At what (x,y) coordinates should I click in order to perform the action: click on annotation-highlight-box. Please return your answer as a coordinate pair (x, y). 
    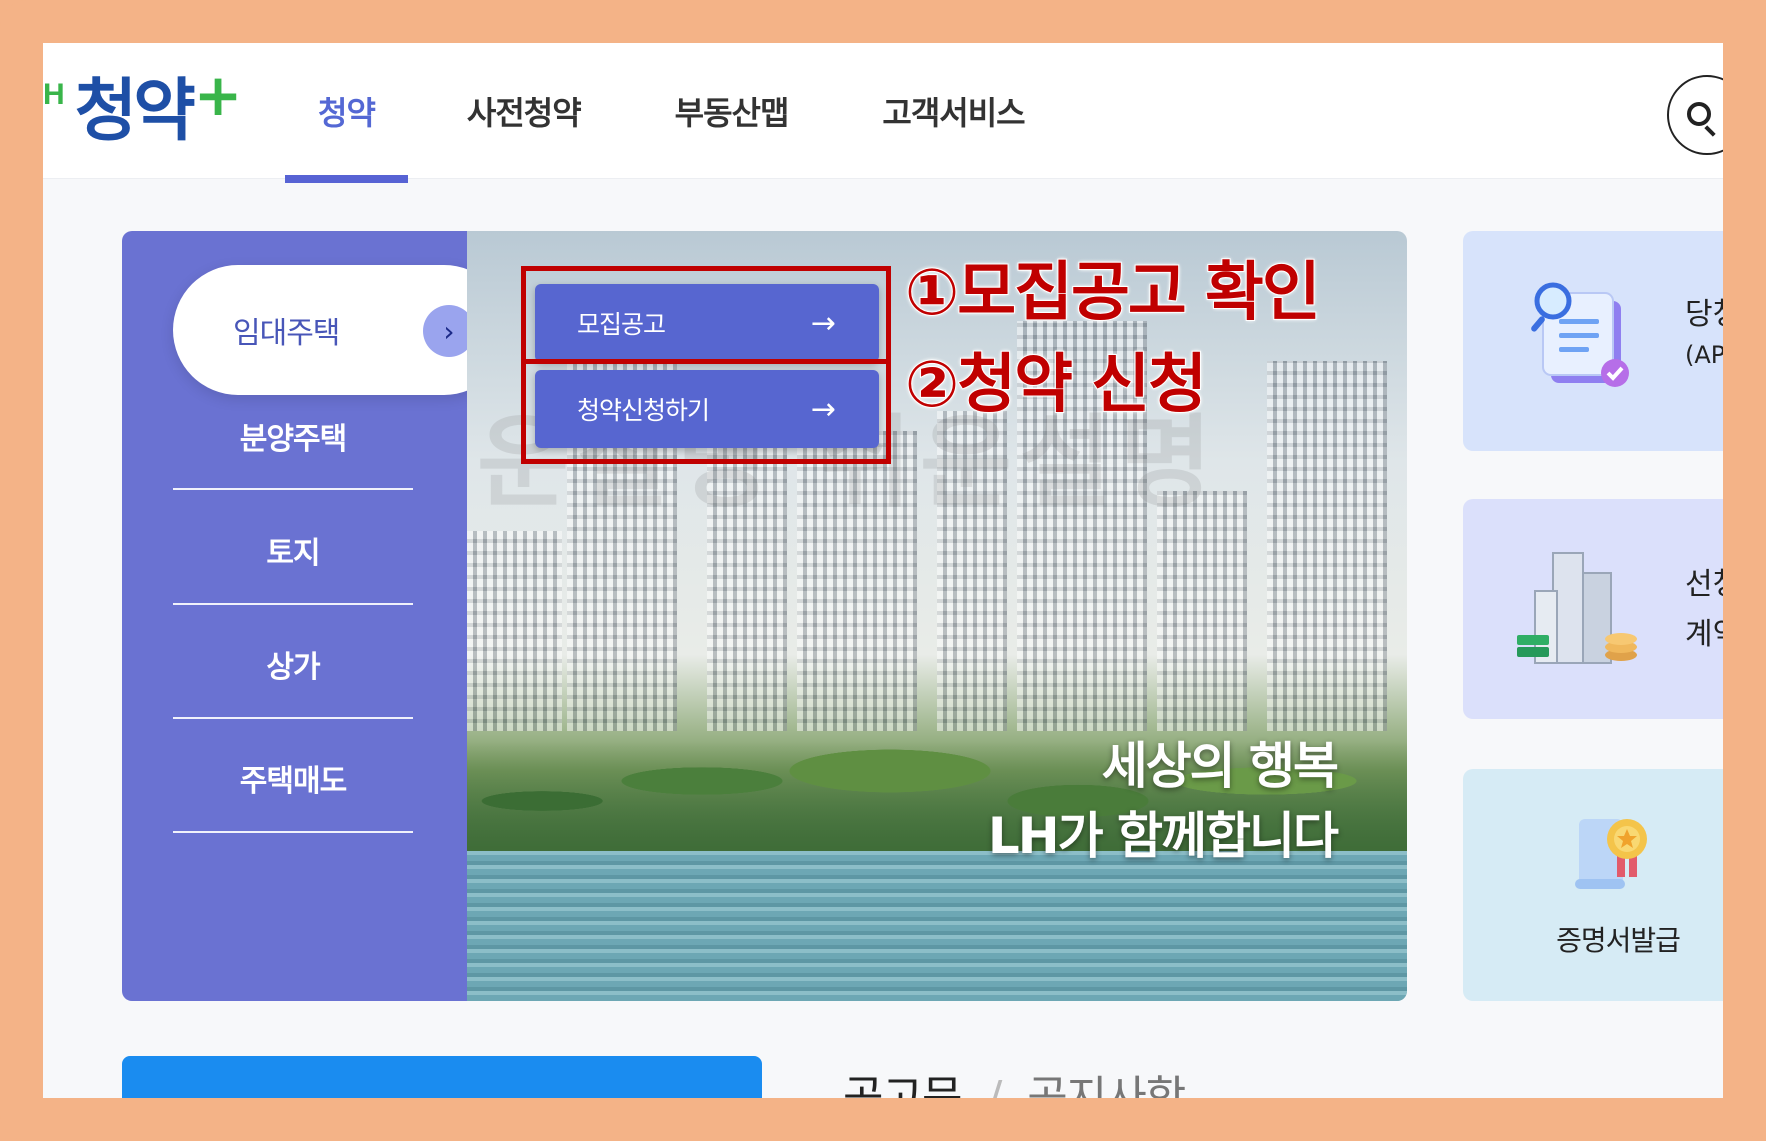
    Looking at the image, I should click on (706, 365).